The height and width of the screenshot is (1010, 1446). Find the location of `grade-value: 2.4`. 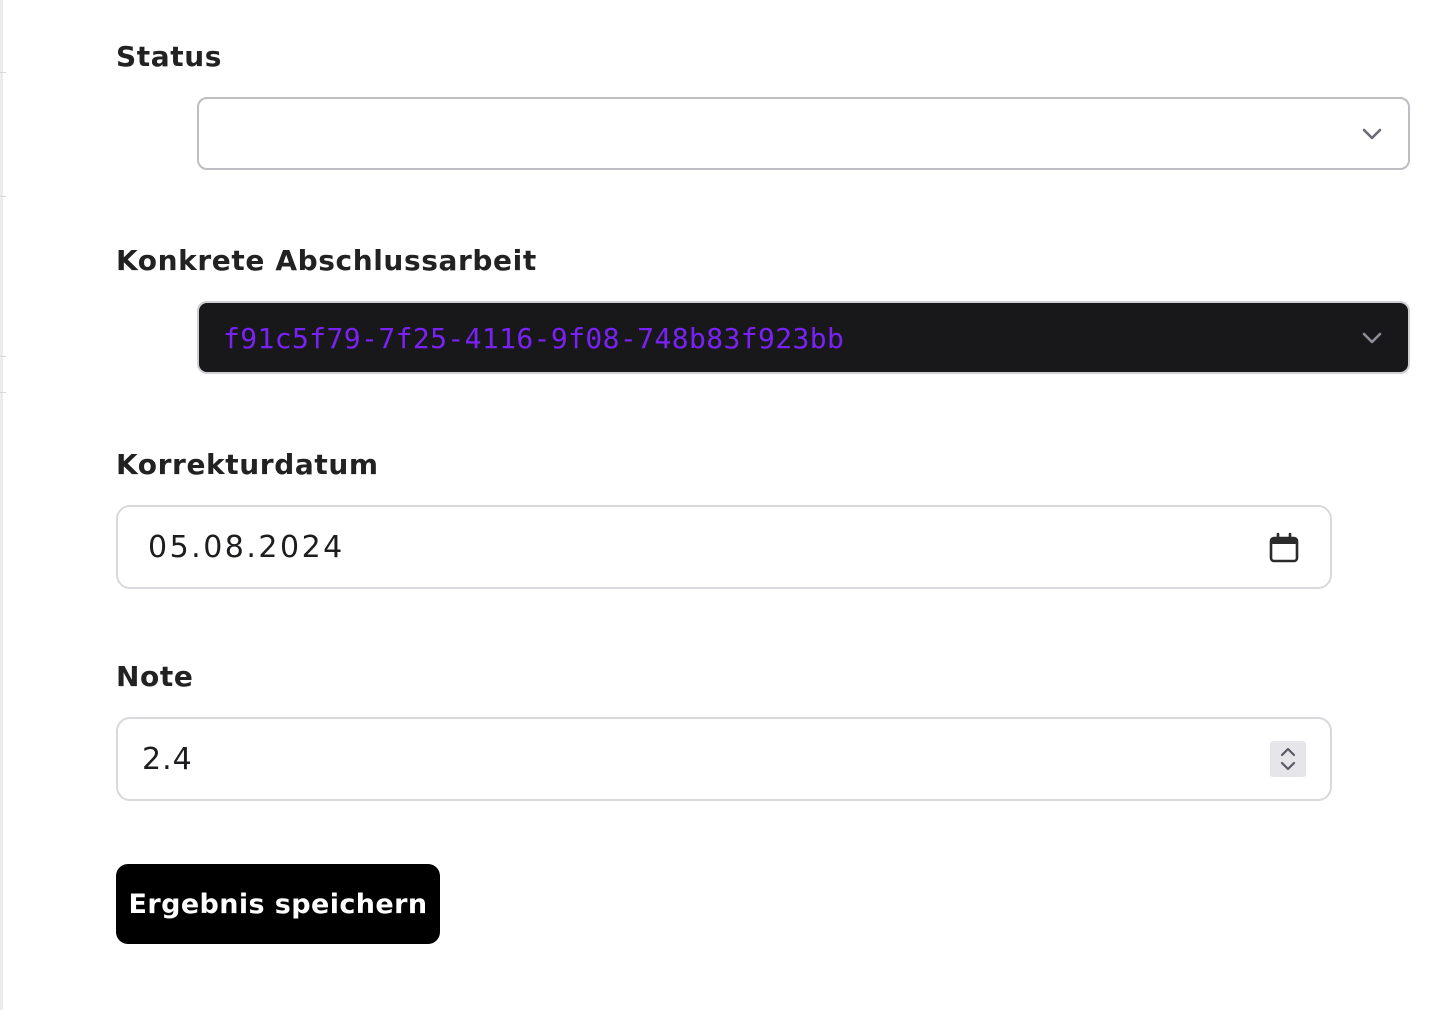

grade-value: 2.4 is located at coordinates (167, 759).